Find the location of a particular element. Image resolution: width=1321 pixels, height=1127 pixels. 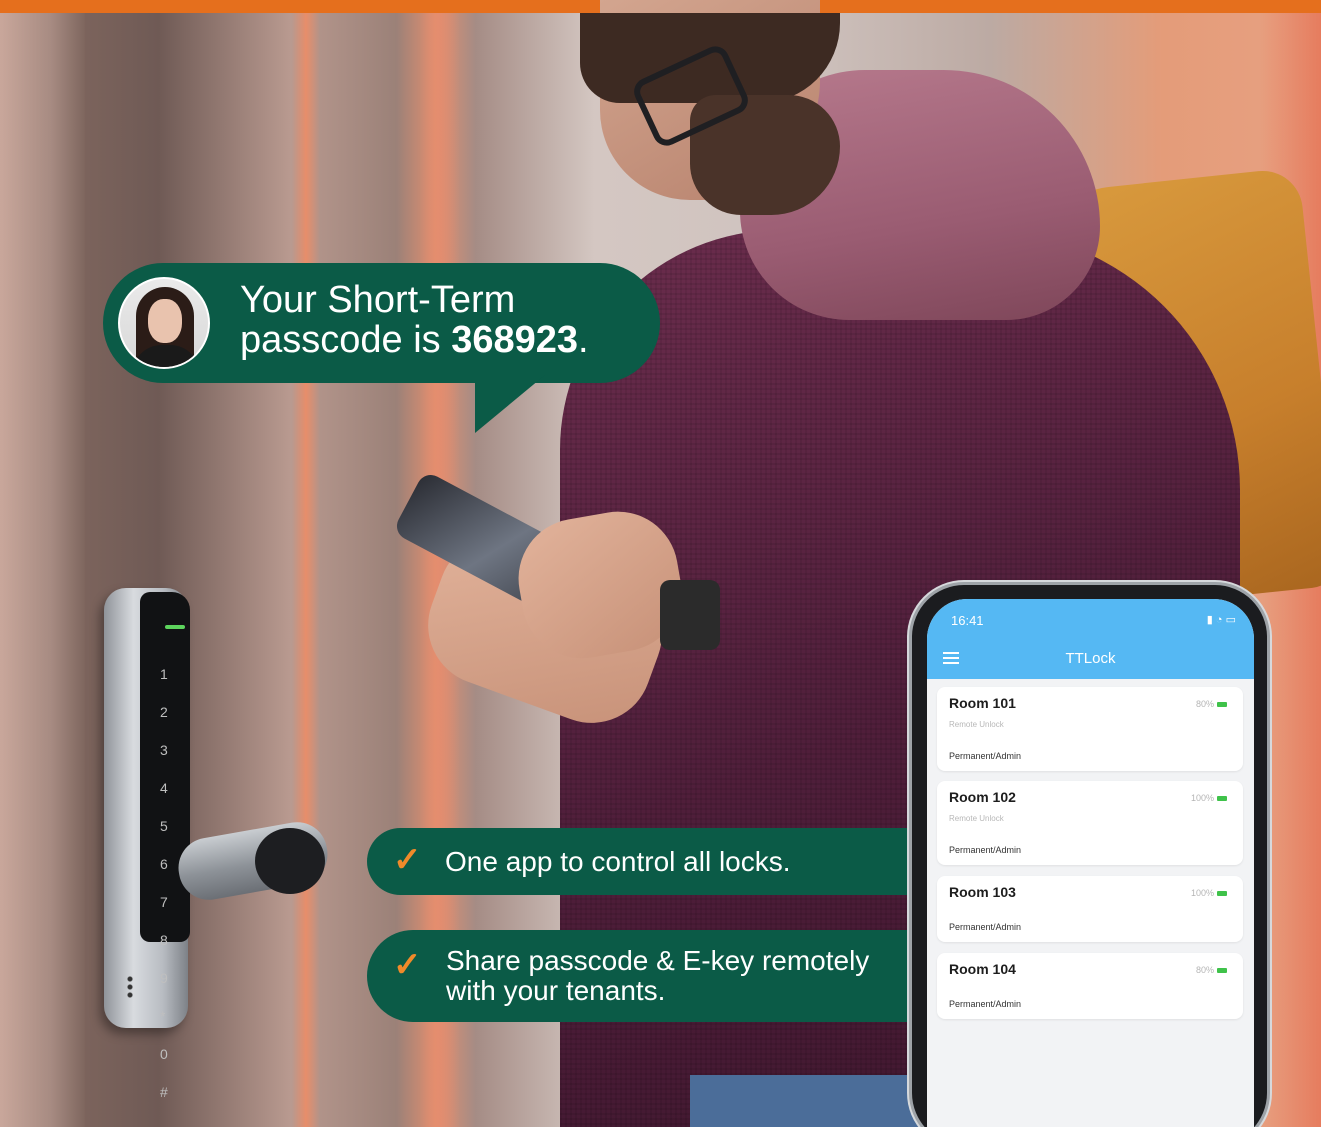

background-light is located at coordinates (306, 570).